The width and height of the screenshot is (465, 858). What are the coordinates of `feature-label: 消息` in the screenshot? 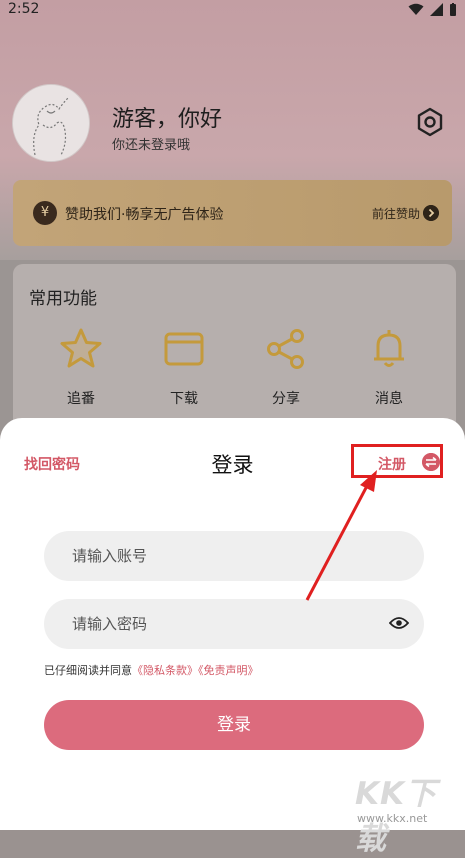 It's located at (389, 399).